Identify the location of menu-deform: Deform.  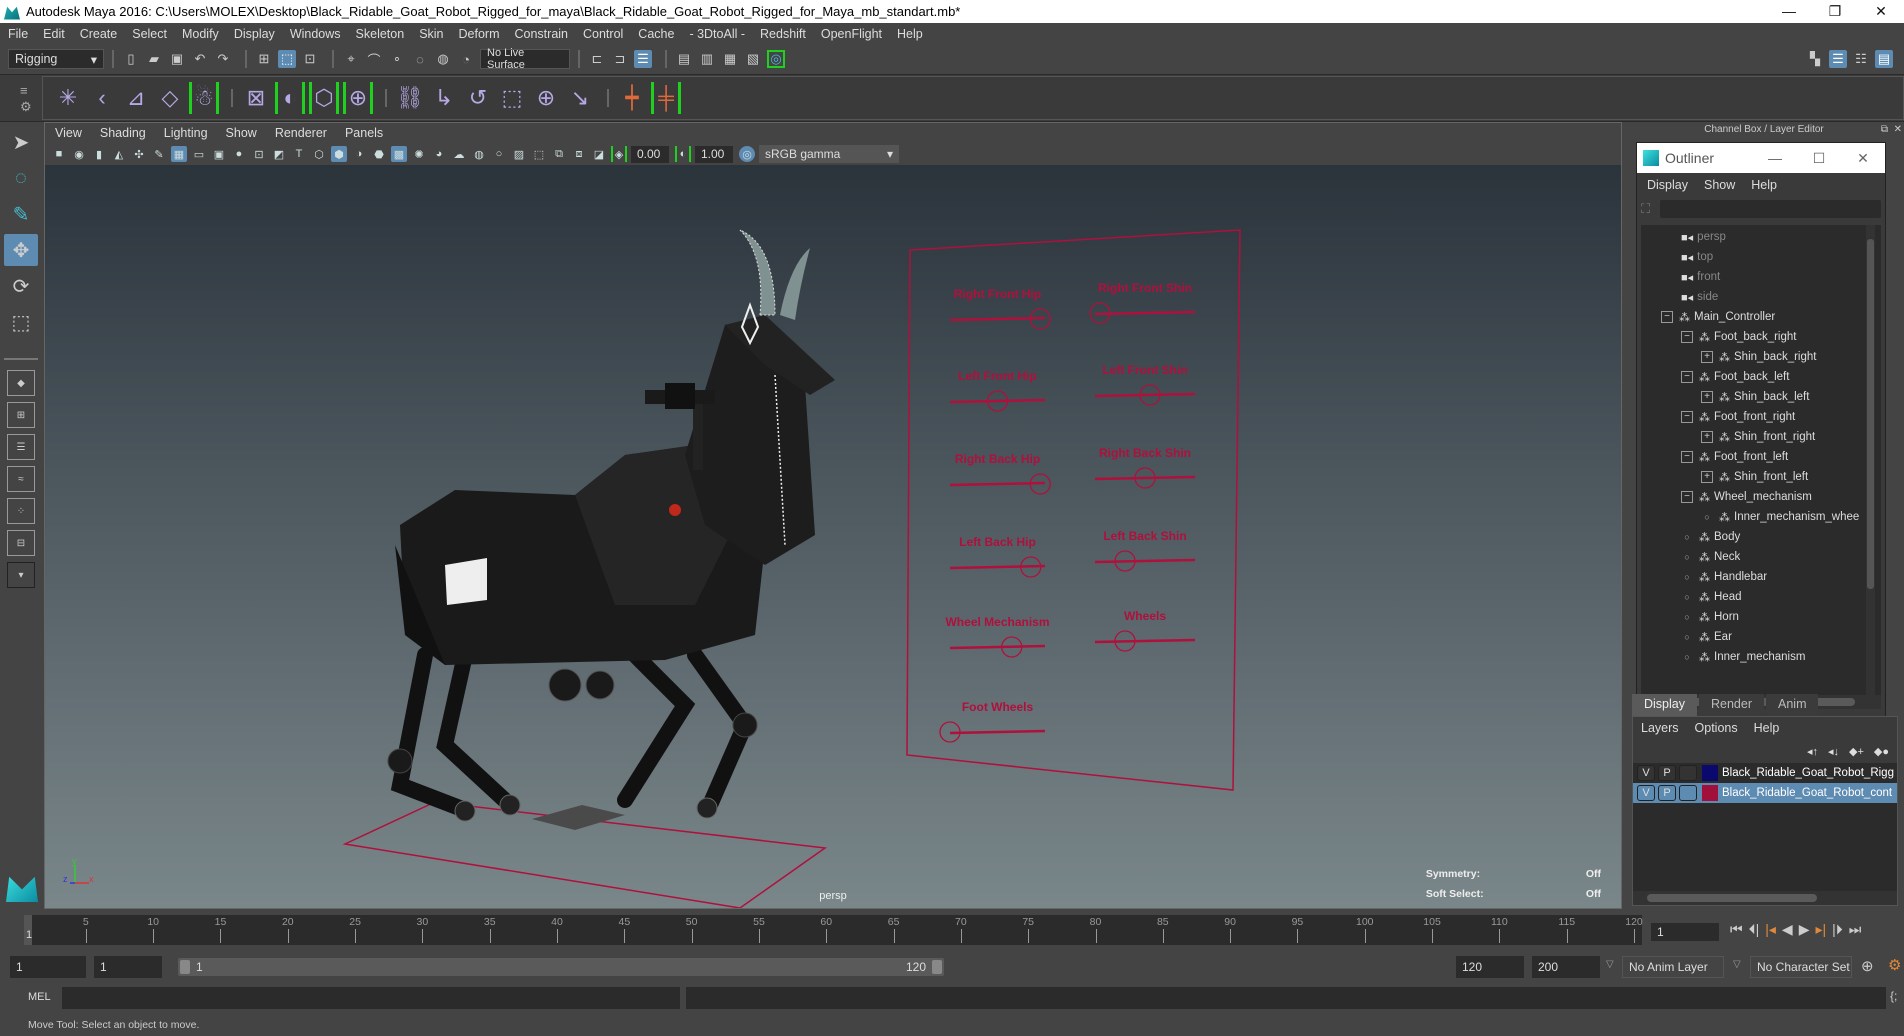
(479, 34).